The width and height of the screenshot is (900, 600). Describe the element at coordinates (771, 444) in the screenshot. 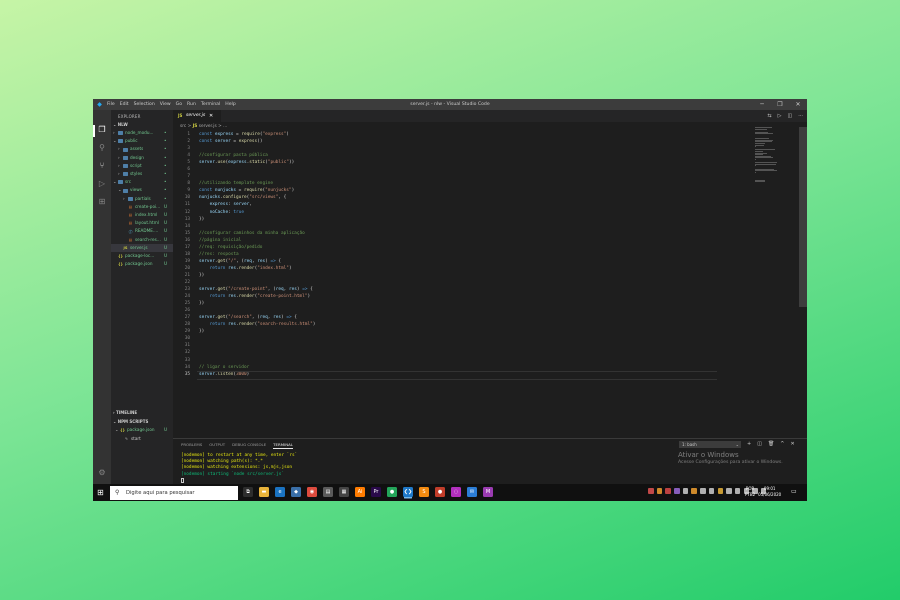

I see `trash-icon: 🗑` at that location.